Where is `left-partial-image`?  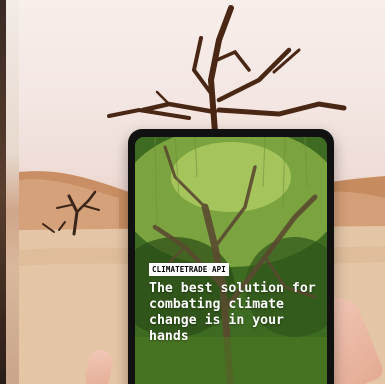
left-partial-image is located at coordinates (9, 192).